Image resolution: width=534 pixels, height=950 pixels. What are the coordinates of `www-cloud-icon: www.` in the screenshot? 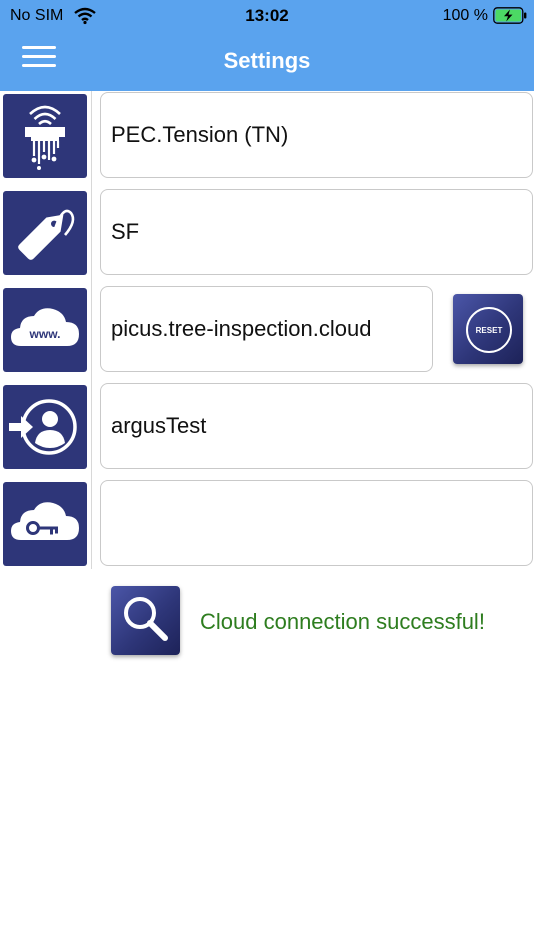 It's located at (45, 330).